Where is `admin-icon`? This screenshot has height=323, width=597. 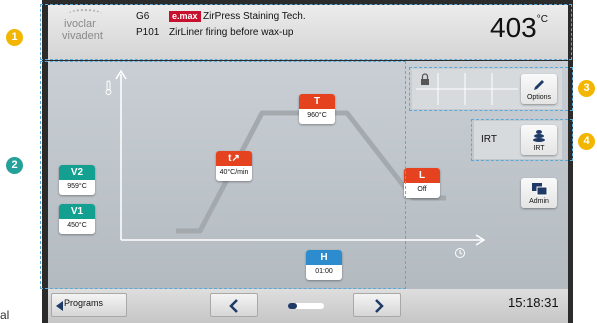 admin-icon is located at coordinates (540, 189).